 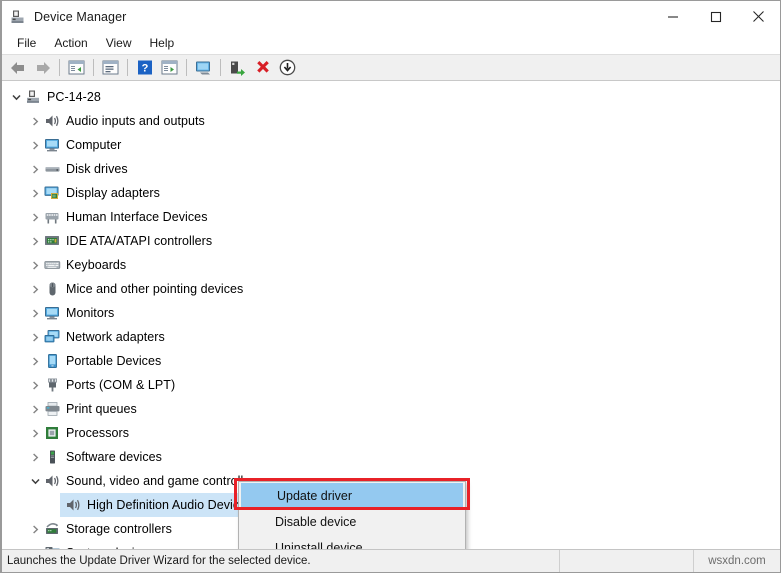 I want to click on tree-label: Display adapters, so click(x=113, y=193).